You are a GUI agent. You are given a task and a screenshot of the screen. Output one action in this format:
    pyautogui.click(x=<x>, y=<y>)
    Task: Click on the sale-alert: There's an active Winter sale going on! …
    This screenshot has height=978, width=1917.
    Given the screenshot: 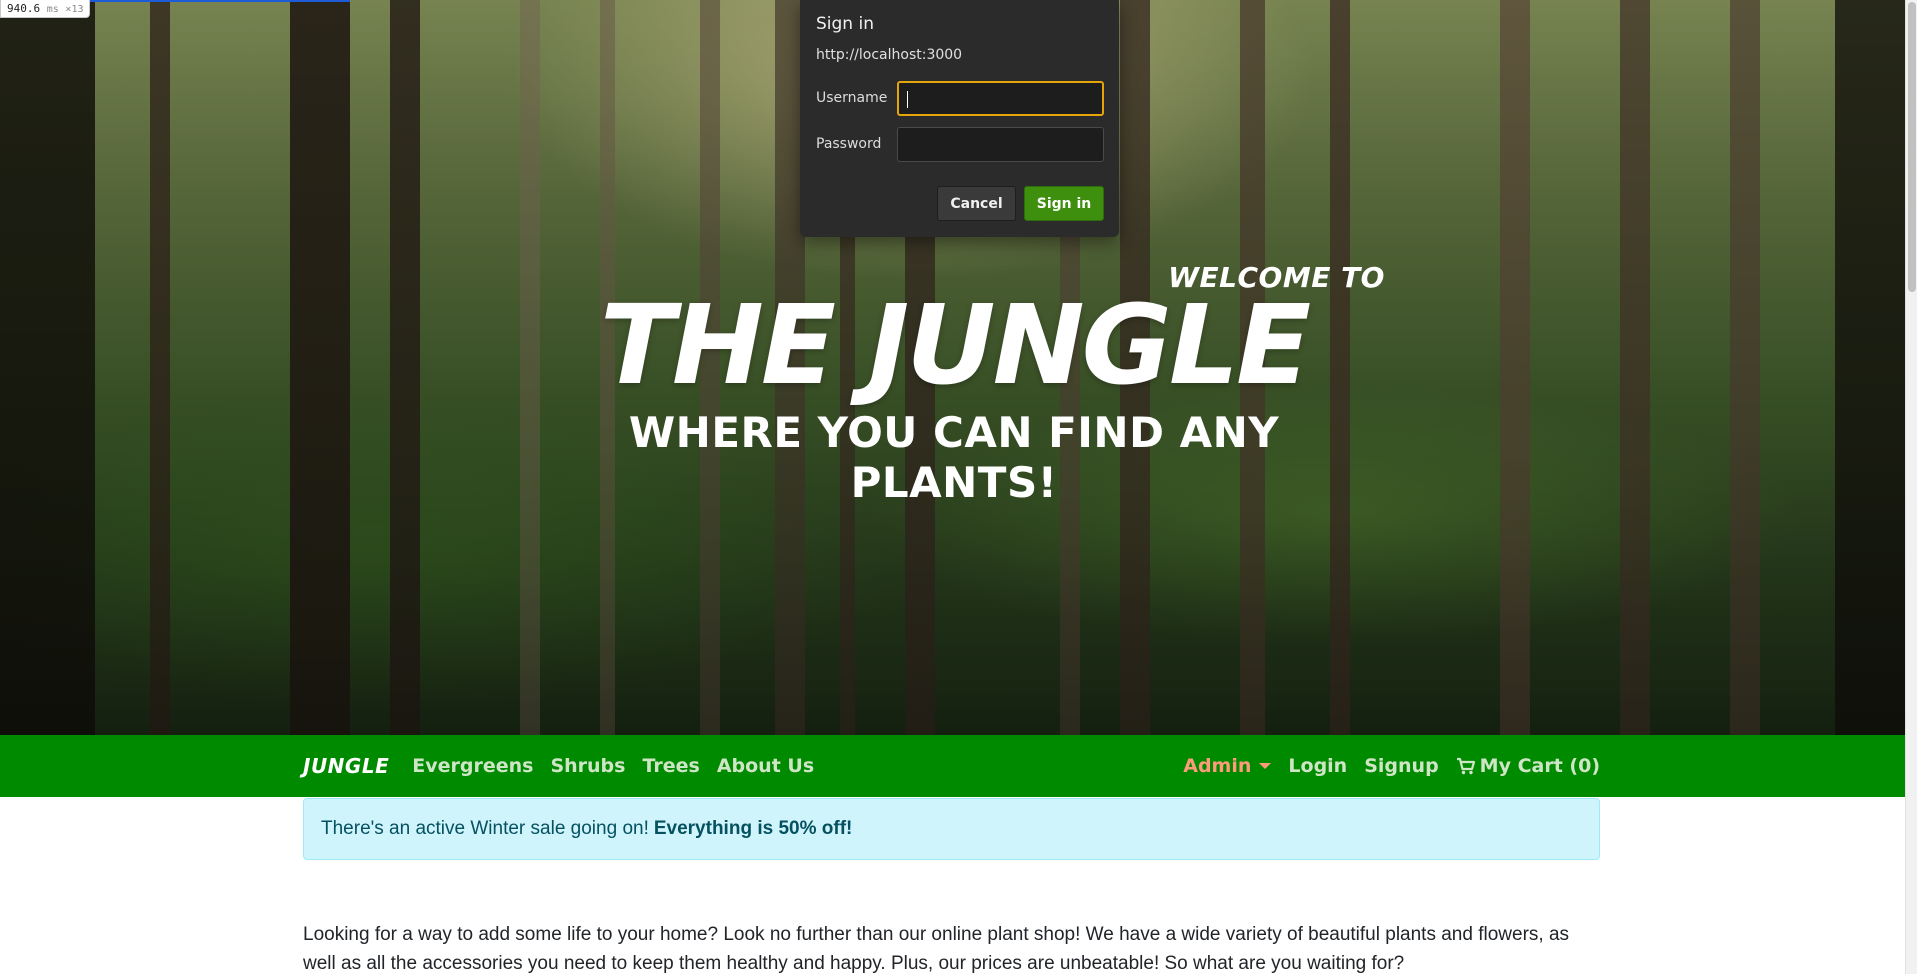 What is the action you would take?
    pyautogui.click(x=951, y=829)
    